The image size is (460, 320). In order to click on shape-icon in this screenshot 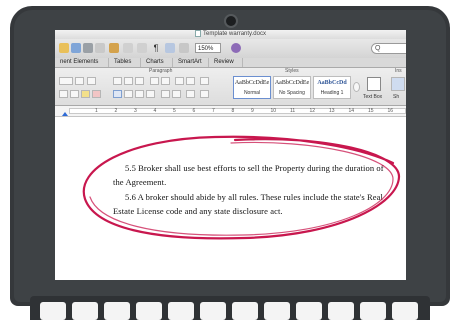, I will do `click(398, 84)`.